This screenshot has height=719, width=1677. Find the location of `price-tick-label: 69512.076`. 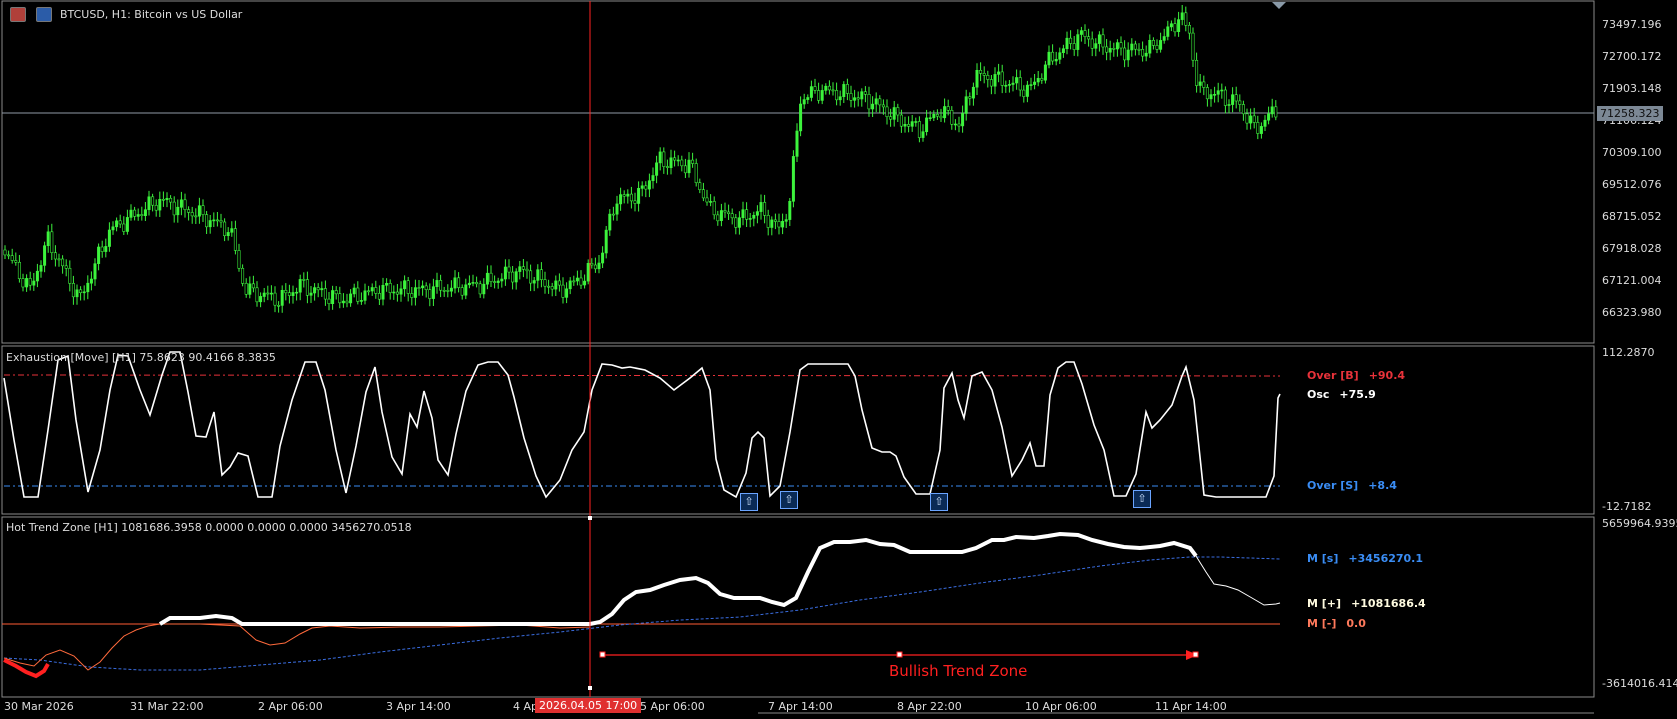

price-tick-label: 69512.076 is located at coordinates (1632, 184).